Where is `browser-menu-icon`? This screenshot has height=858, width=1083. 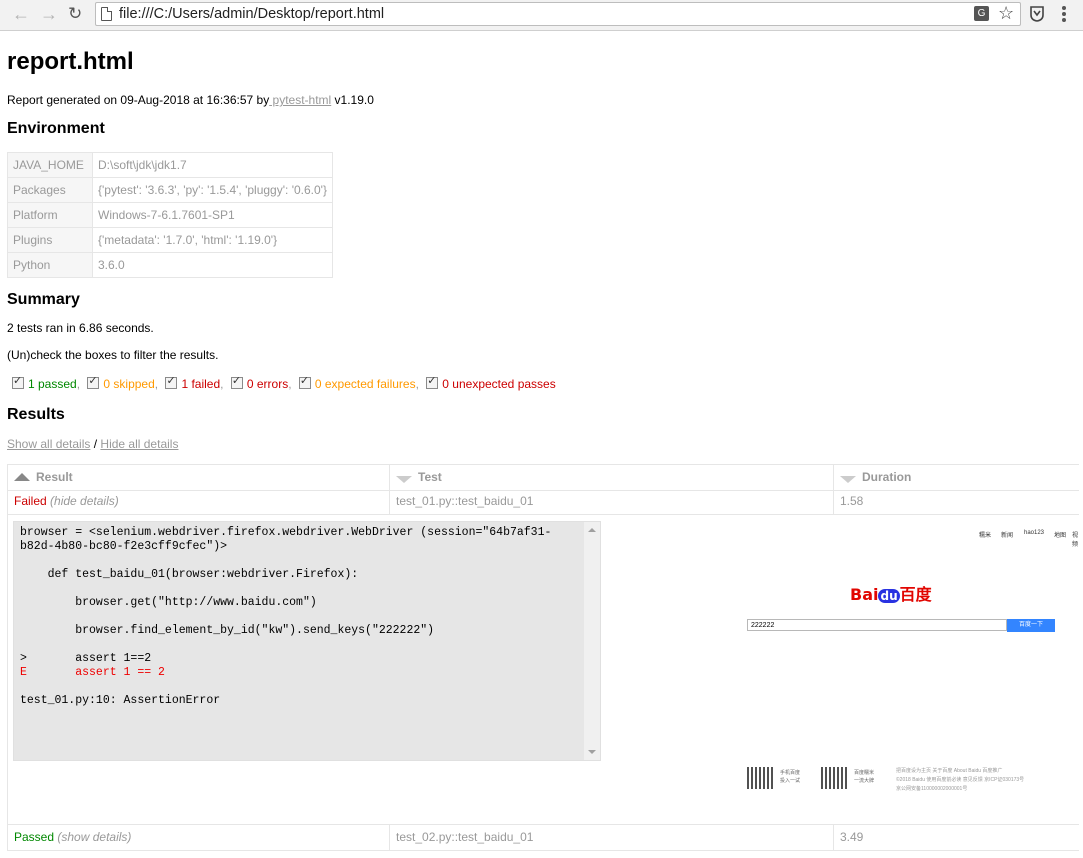 browser-menu-icon is located at coordinates (1064, 15).